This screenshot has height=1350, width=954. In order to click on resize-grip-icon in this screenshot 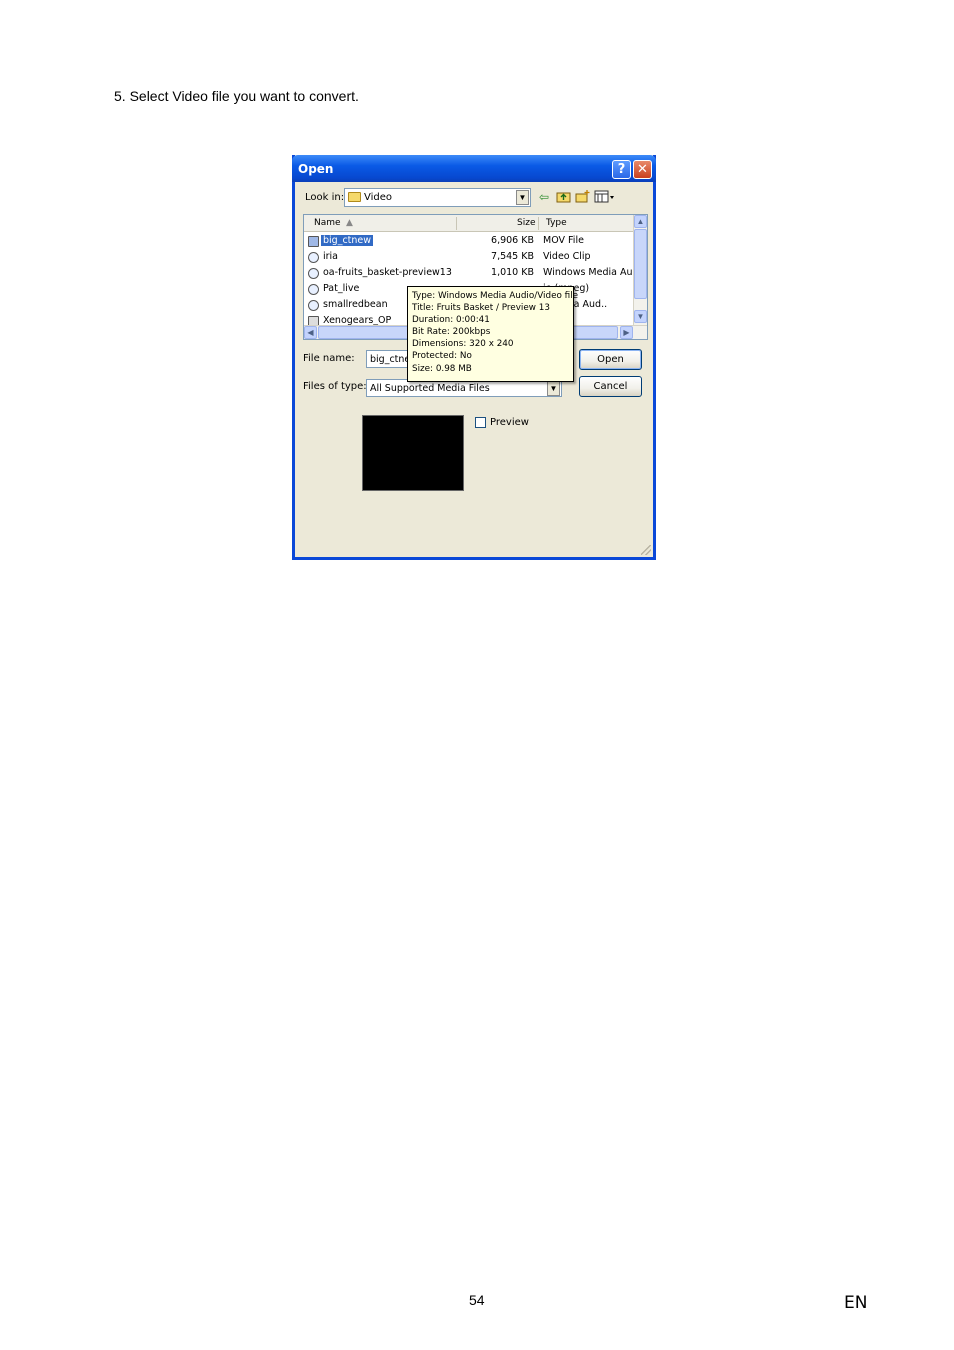, I will do `click(646, 550)`.